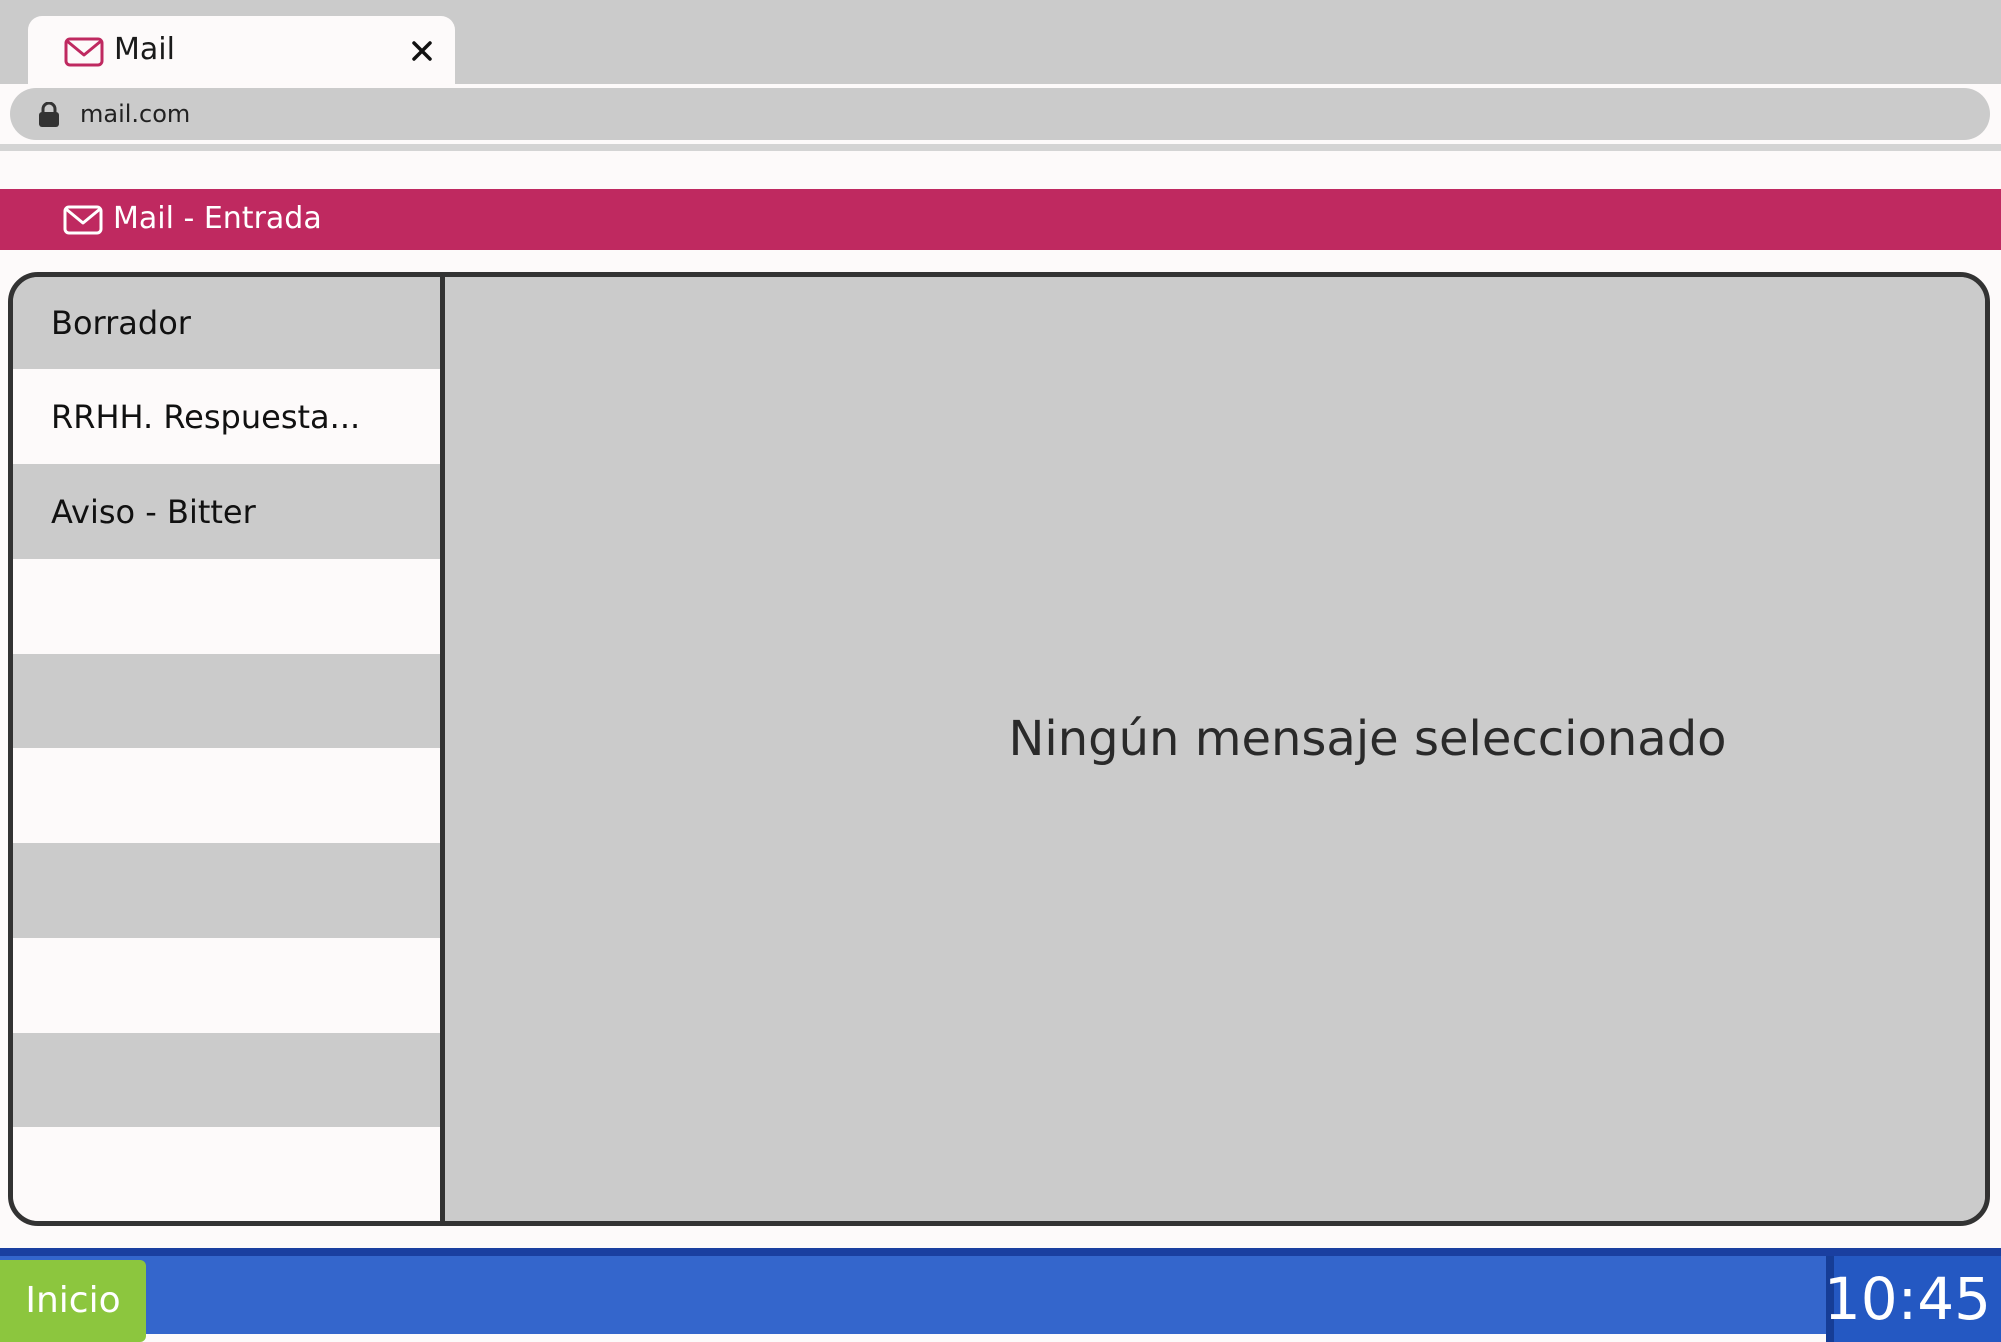 This screenshot has height=1342, width=2001. I want to click on message-item-aviso: Aviso - Bitter, so click(226, 511).